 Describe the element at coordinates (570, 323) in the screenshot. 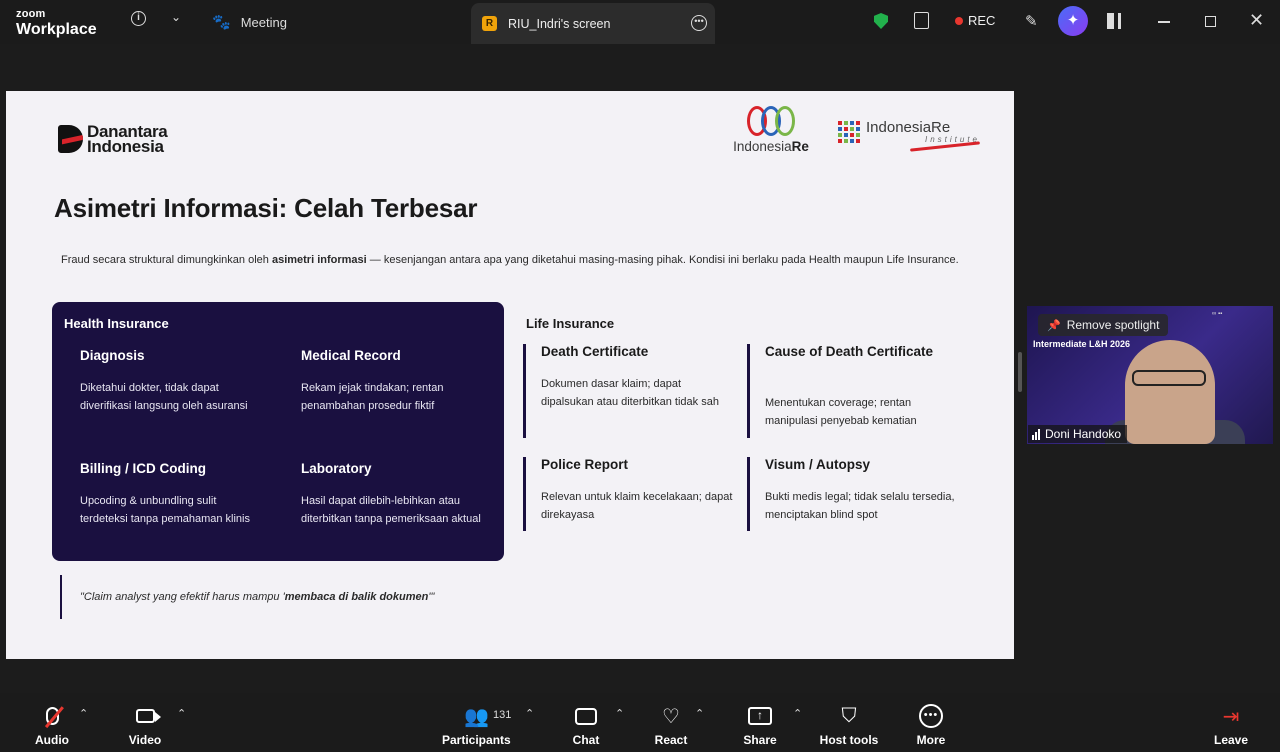

I see `life-title: Life Insurance` at that location.